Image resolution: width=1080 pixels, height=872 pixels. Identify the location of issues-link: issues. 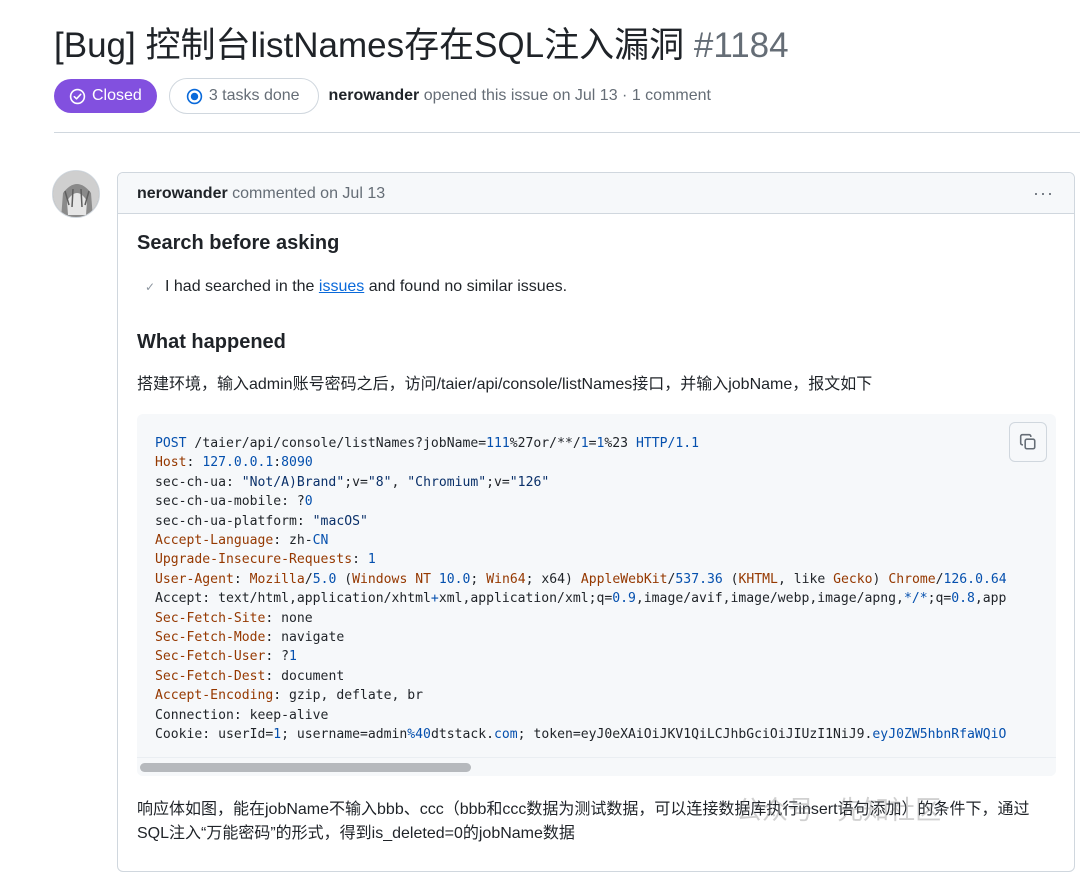
(341, 286).